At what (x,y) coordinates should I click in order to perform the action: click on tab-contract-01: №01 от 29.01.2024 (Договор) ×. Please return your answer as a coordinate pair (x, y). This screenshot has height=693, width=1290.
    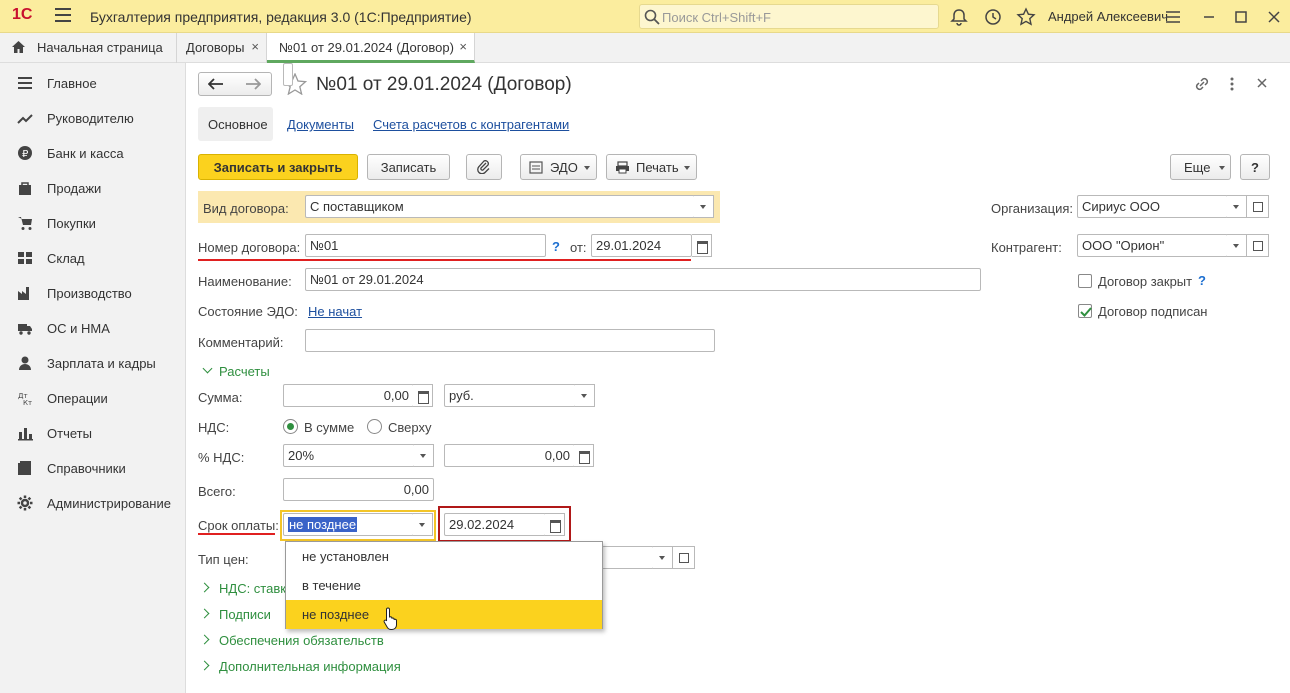
    Looking at the image, I should click on (371, 48).